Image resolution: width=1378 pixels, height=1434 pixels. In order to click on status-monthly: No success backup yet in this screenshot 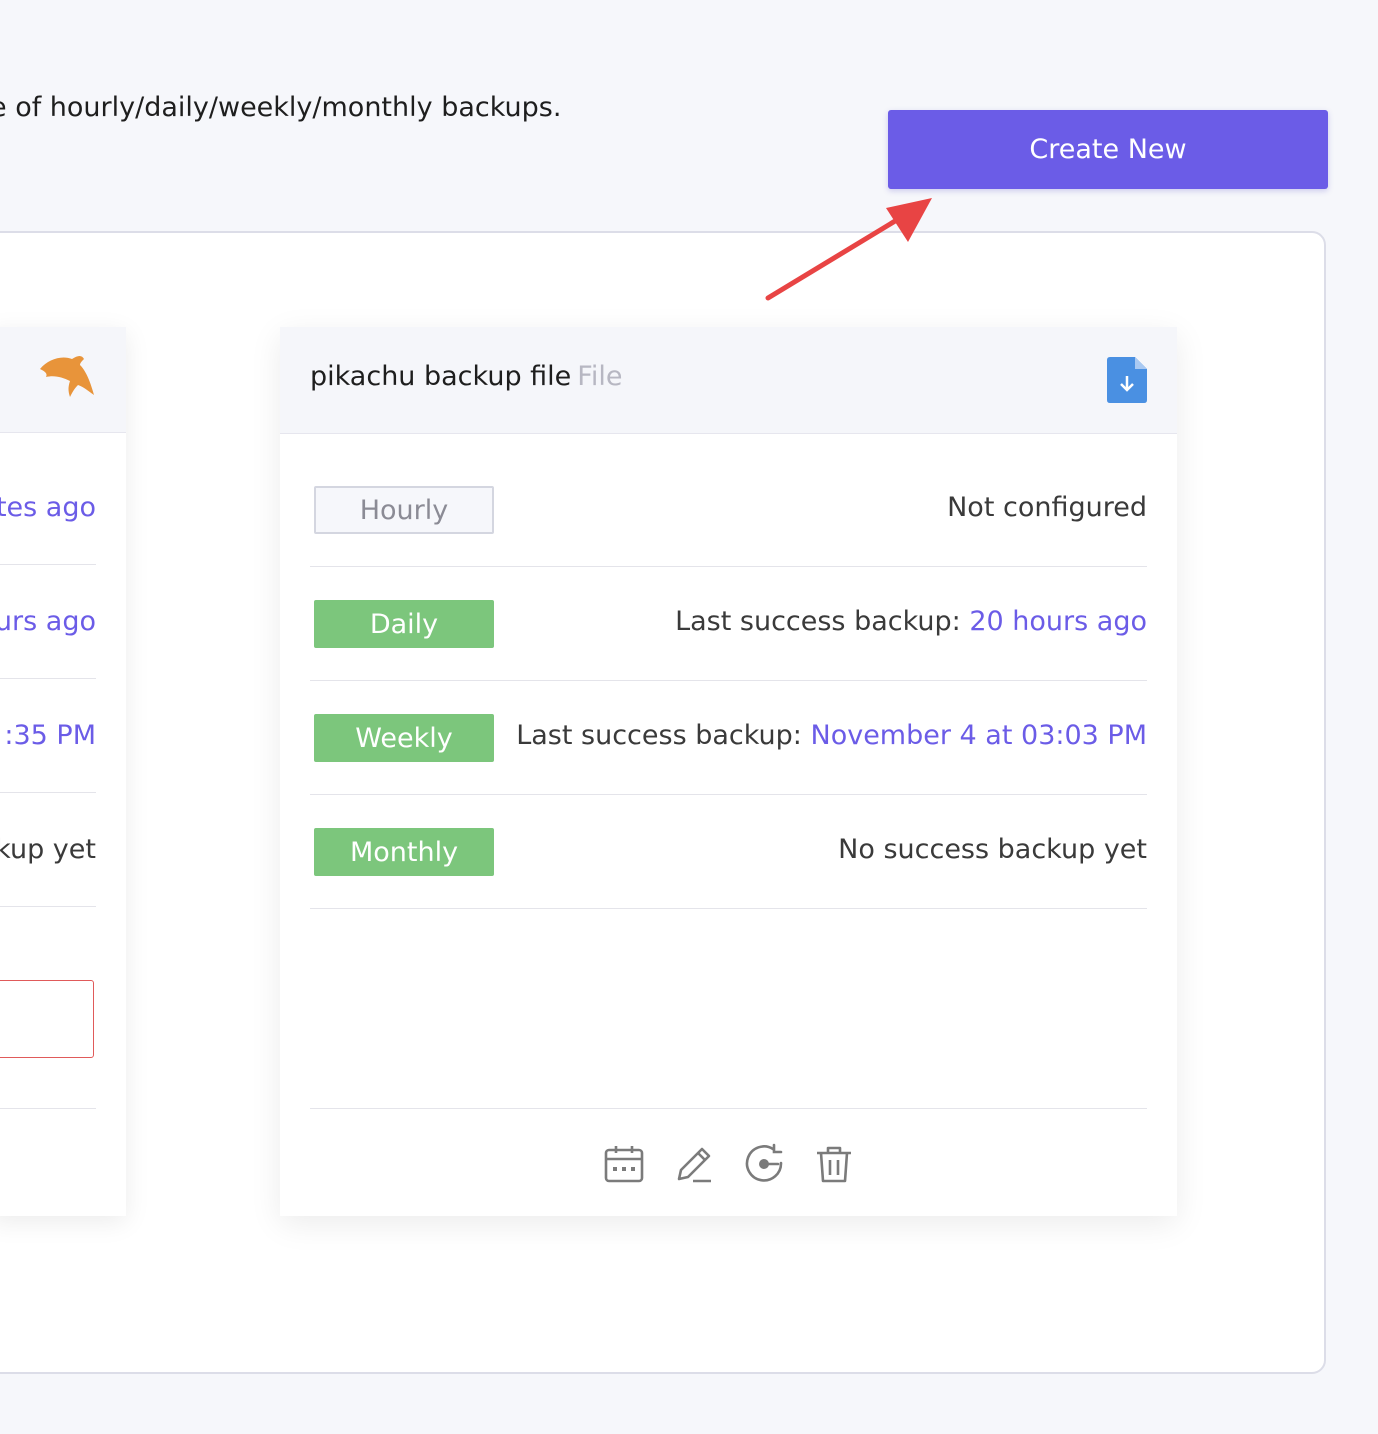, I will do `click(992, 849)`.